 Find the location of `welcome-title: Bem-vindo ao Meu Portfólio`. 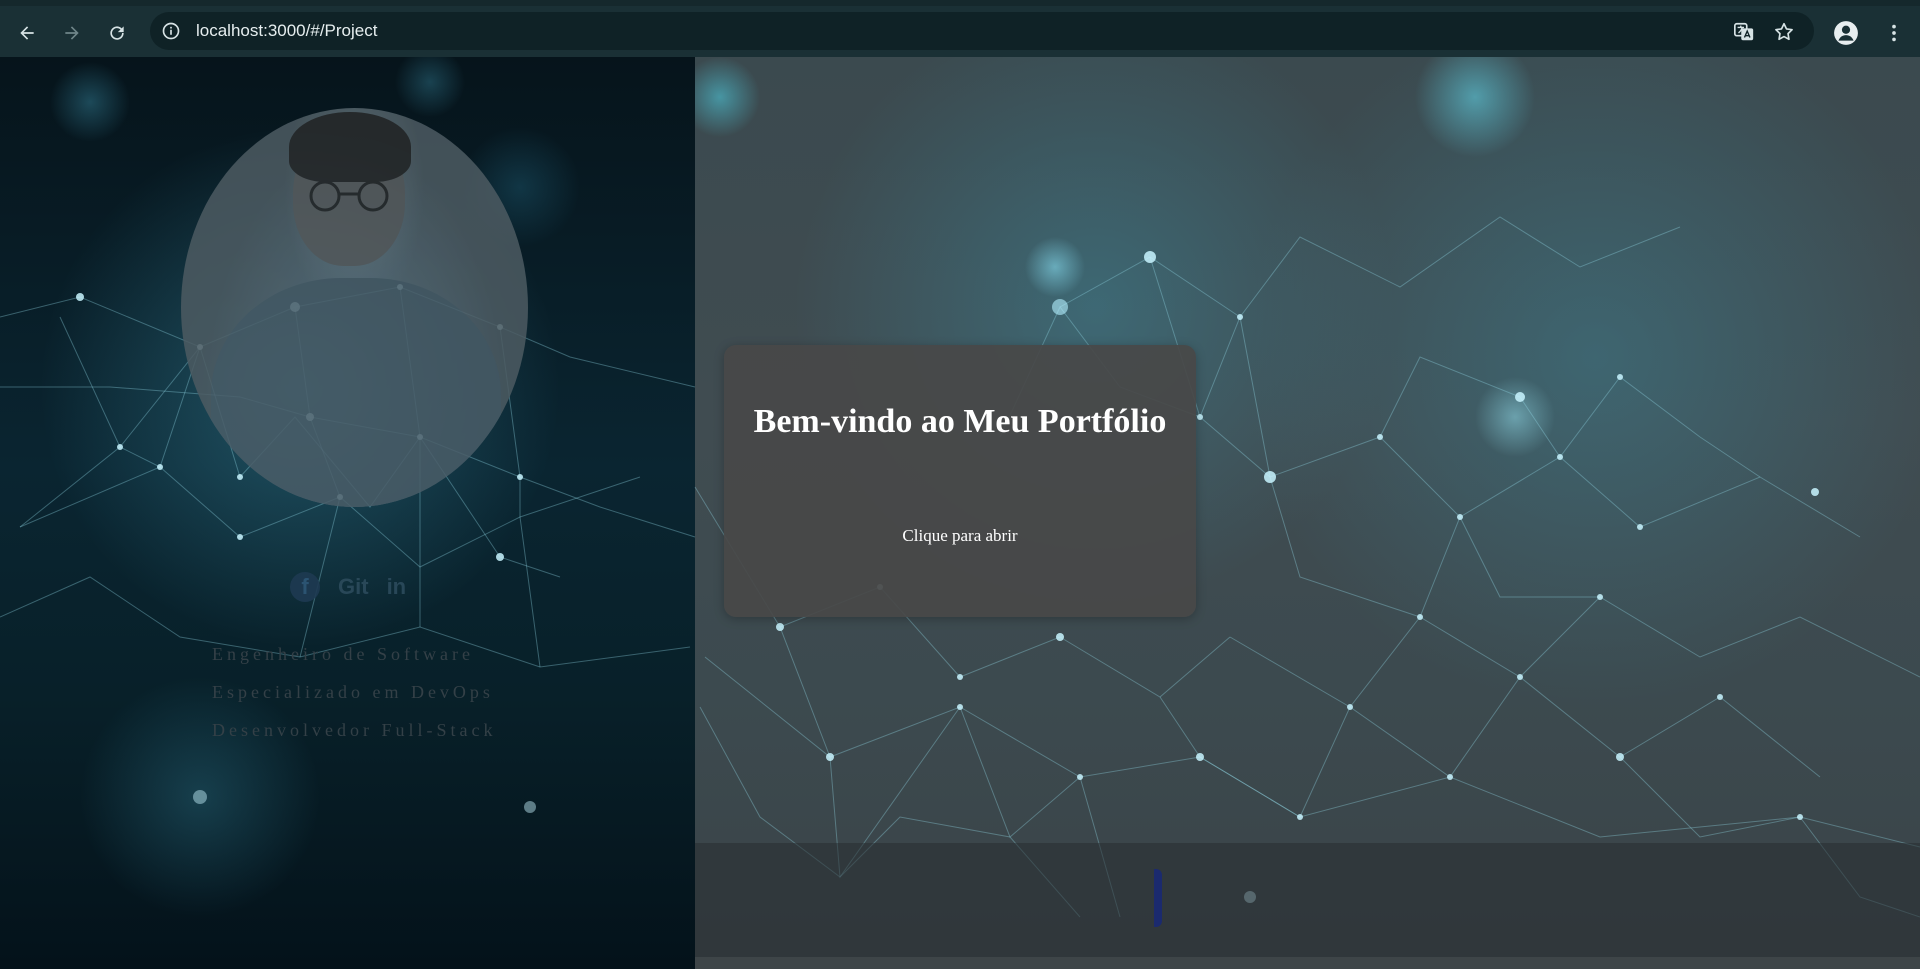

welcome-title: Bem-vindo ao Meu Portfólio is located at coordinates (960, 421).